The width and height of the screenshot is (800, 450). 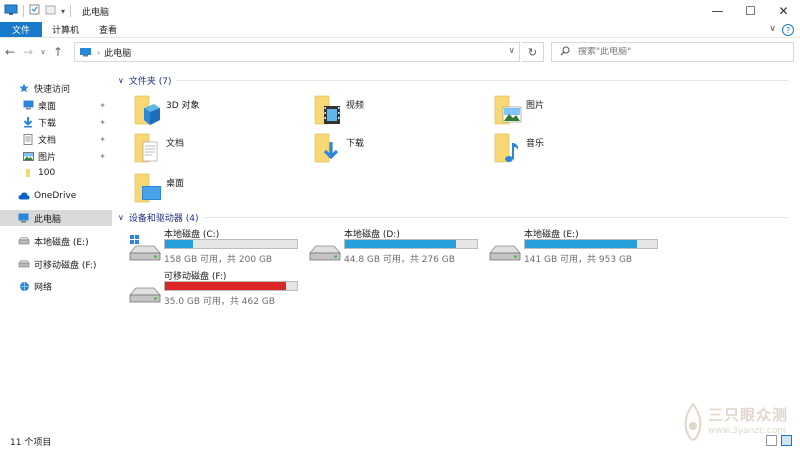 I want to click on folder-desktop: 桌面, so click(x=217, y=191).